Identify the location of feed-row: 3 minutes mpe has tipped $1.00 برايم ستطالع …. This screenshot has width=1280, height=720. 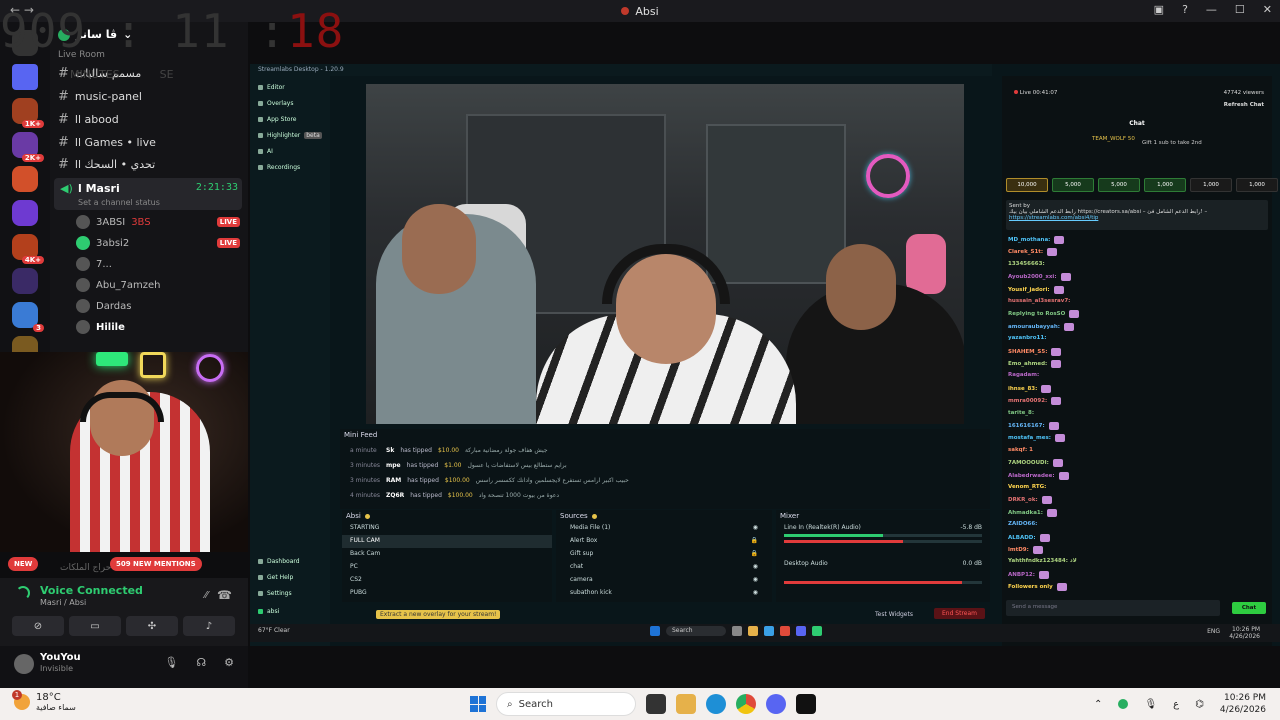
(660, 465).